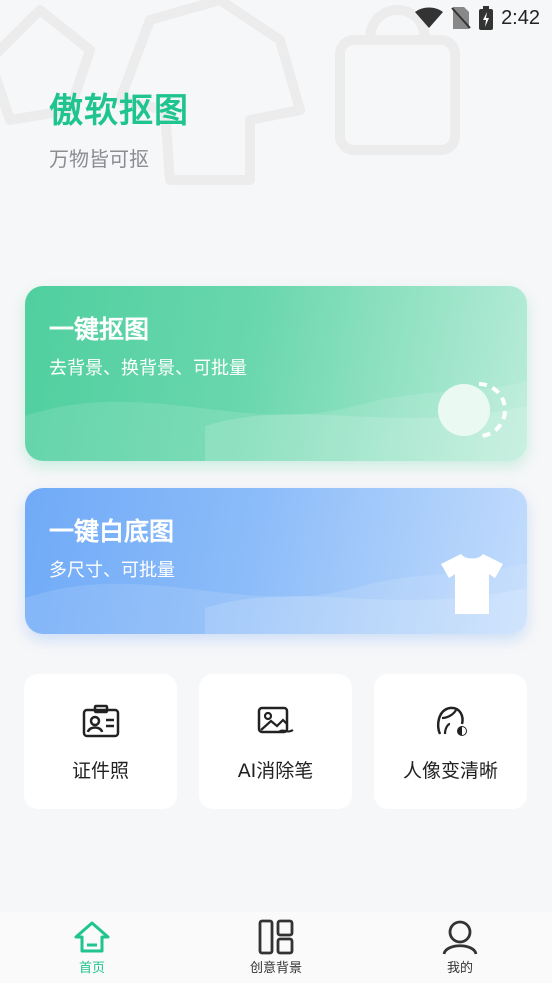 The width and height of the screenshot is (552, 983). I want to click on nav-label-creative-background: 创意背景, so click(275, 968).